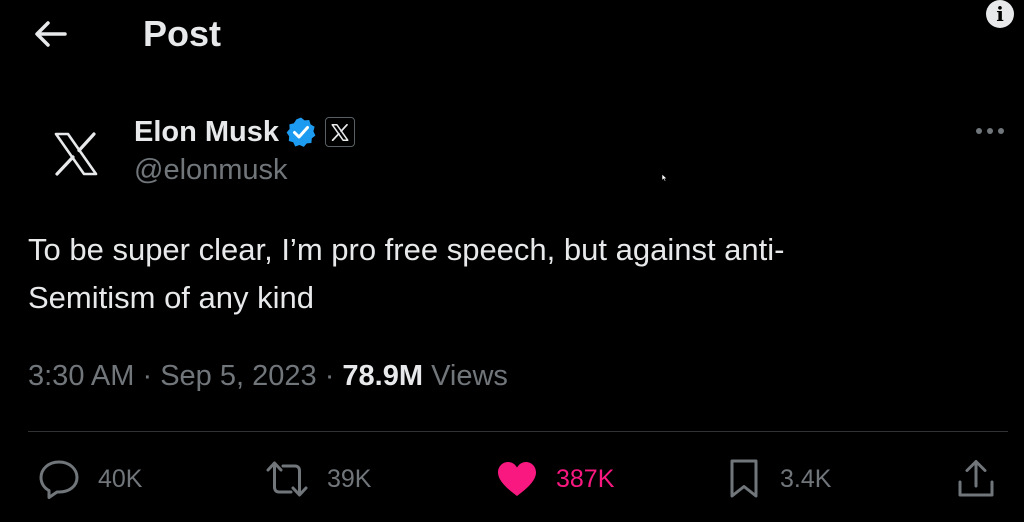 Image resolution: width=1024 pixels, height=522 pixels. Describe the element at coordinates (238, 376) in the screenshot. I see `post-date: Sep 5, 2023` at that location.